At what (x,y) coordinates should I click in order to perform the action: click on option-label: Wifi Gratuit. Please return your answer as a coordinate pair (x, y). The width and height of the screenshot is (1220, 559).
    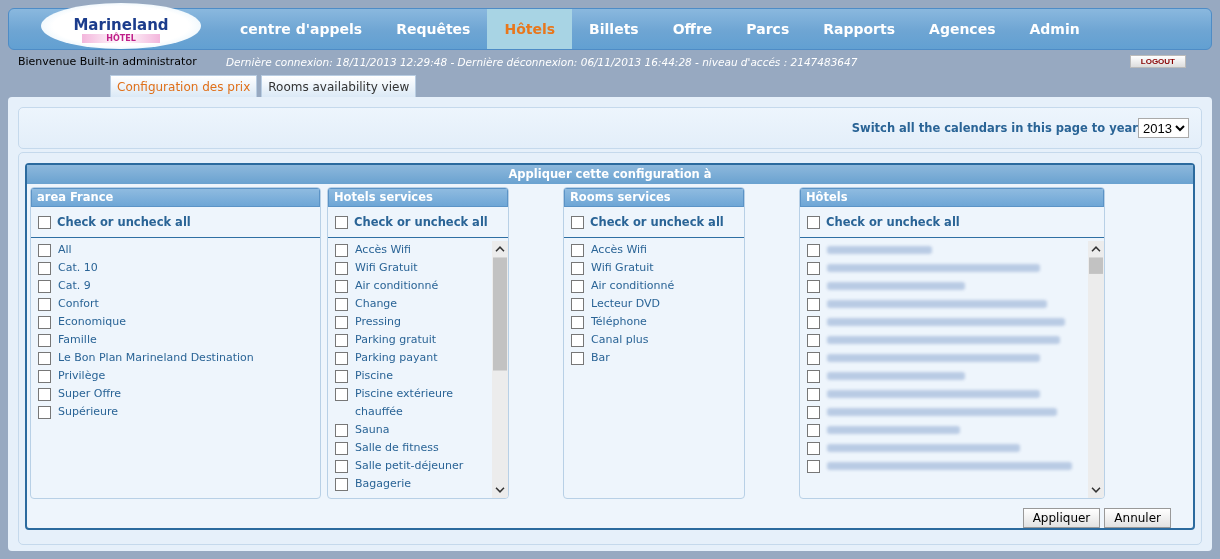
    Looking at the image, I should click on (622, 268).